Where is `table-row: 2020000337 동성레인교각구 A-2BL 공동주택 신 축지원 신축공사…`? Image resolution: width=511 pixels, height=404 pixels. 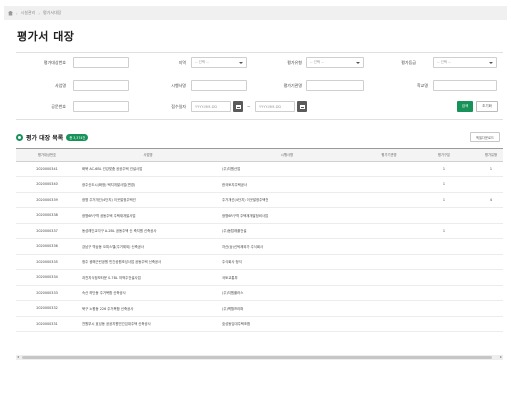 table-row: 2020000337 동성레인교각구 A-2BL 공동주택 신 축지원 신축공사… is located at coordinates (259, 231).